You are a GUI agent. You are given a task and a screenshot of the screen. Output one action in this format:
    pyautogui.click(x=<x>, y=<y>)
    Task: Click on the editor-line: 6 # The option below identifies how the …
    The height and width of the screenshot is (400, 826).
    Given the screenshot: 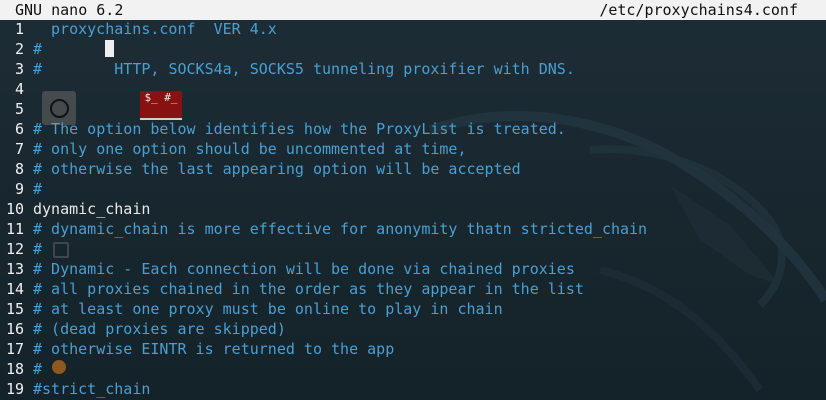 What is the action you would take?
    pyautogui.click(x=413, y=129)
    